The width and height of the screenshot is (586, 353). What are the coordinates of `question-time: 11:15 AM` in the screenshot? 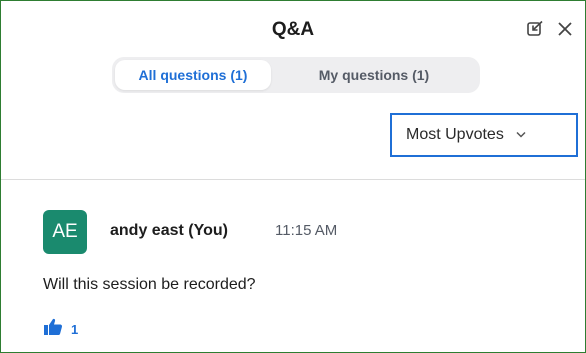 It's located at (306, 230).